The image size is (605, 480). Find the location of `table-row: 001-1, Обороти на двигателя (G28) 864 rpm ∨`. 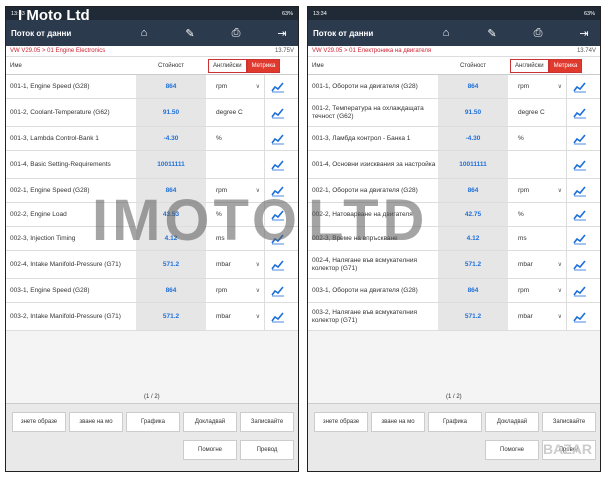

table-row: 001-1, Обороти на двигателя (G28) 864 rpm ∨ is located at coordinates (454, 87).